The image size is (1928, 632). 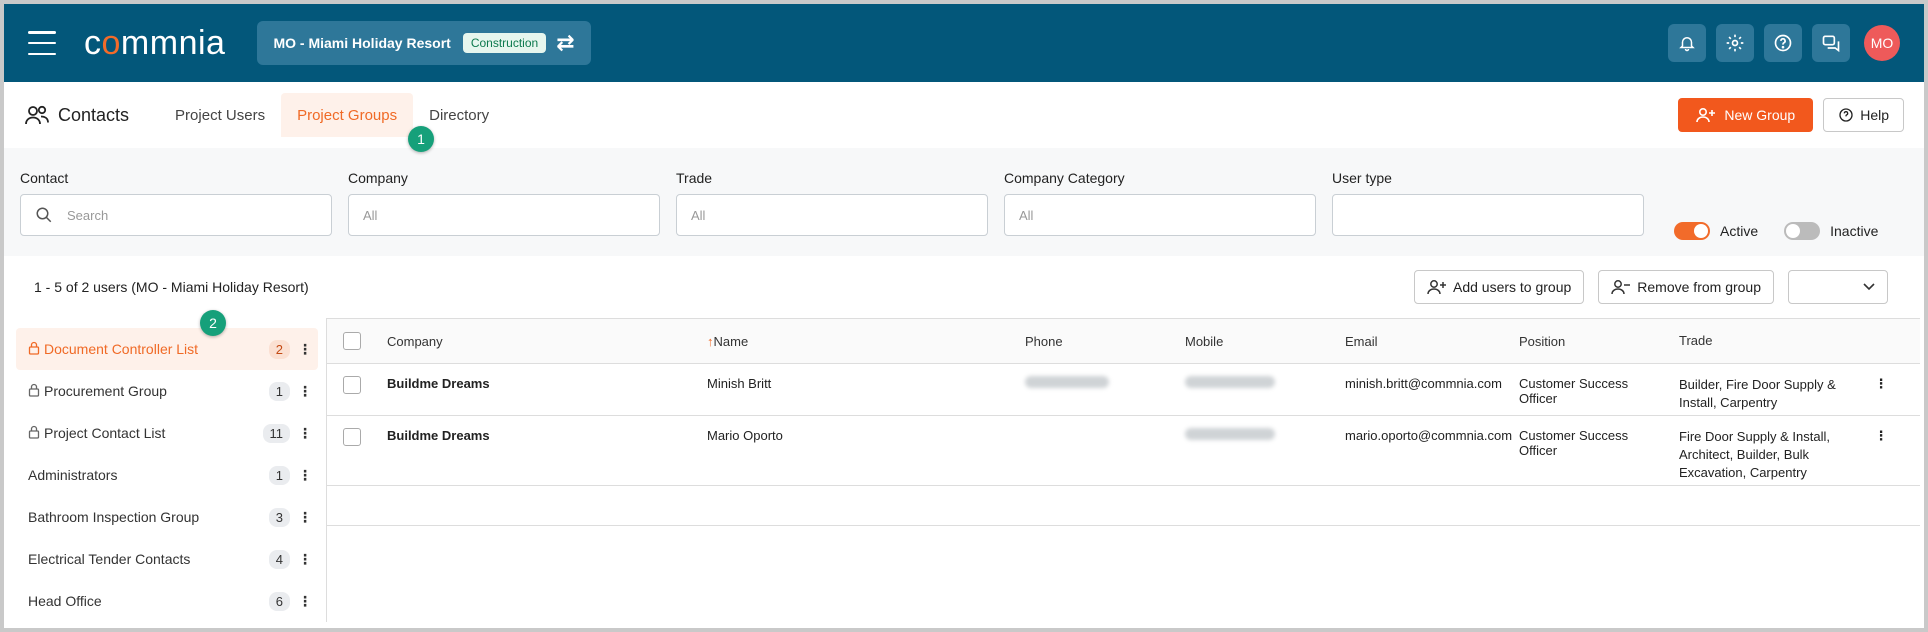 I want to click on company-filter: Company All, so click(x=504, y=213).